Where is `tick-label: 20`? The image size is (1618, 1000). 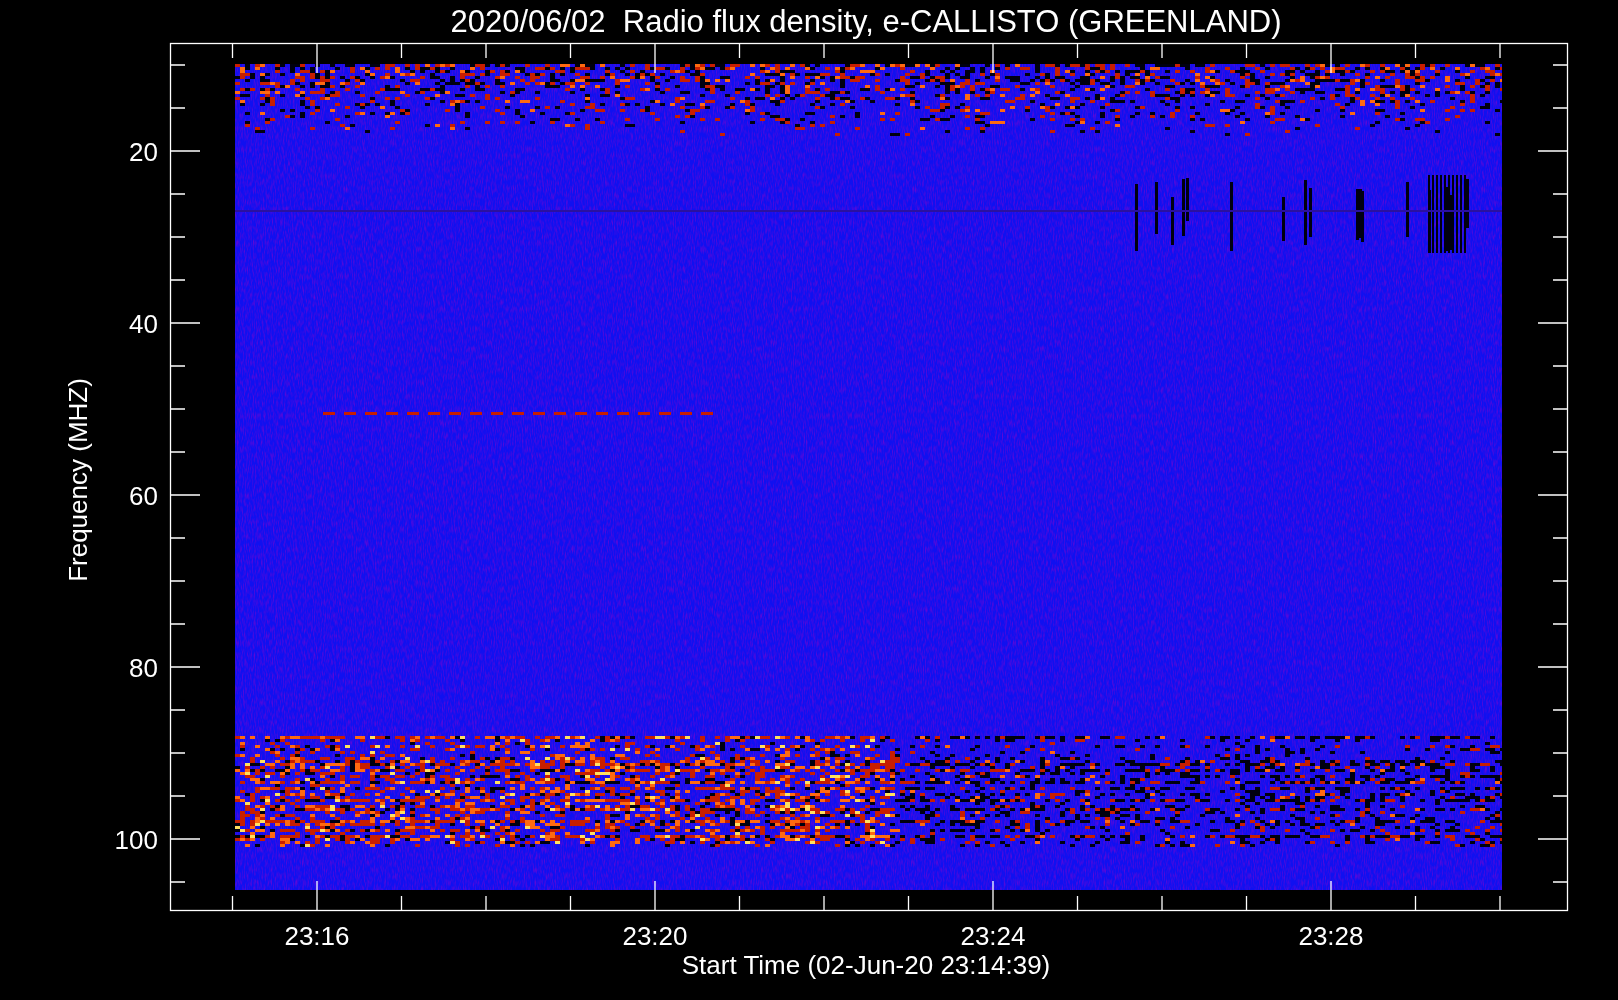 tick-label: 20 is located at coordinates (143, 152).